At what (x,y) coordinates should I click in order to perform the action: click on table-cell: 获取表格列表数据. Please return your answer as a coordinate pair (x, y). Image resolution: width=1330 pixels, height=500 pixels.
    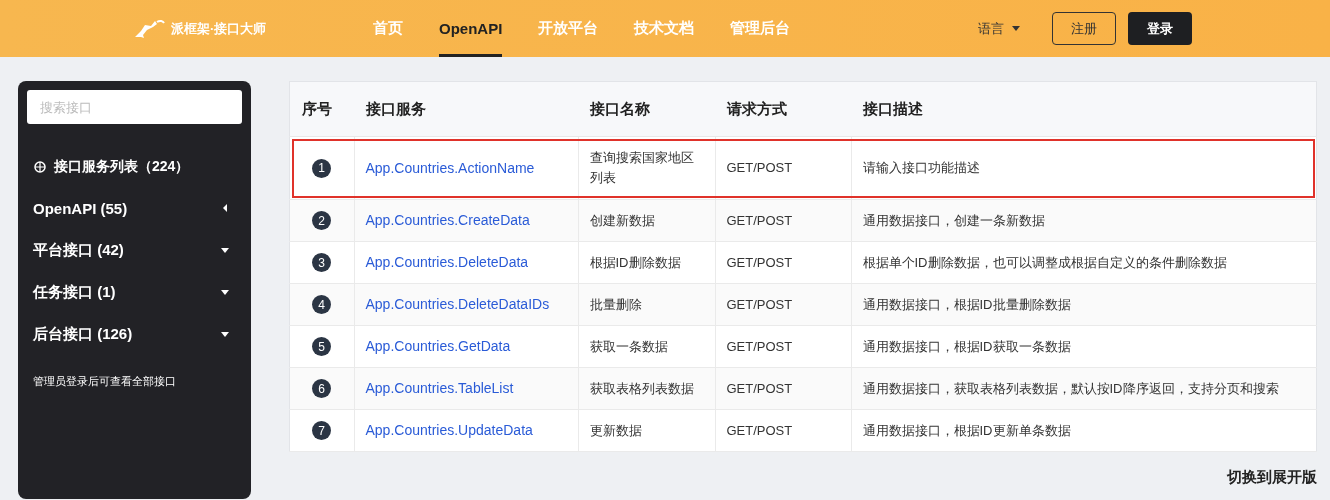
    Looking at the image, I should click on (646, 388).